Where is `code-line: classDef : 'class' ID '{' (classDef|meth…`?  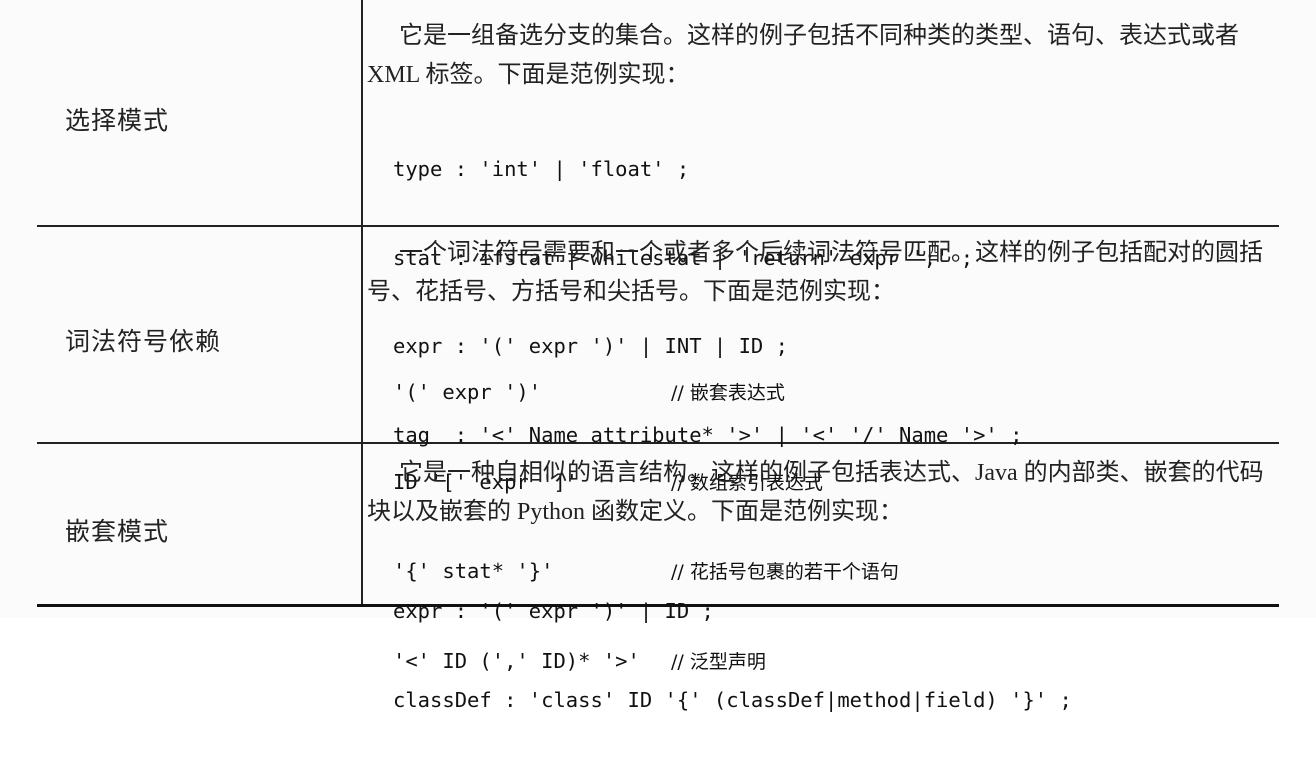 code-line: classDef : 'class' ID '{' (classDef|meth… is located at coordinates (732, 699).